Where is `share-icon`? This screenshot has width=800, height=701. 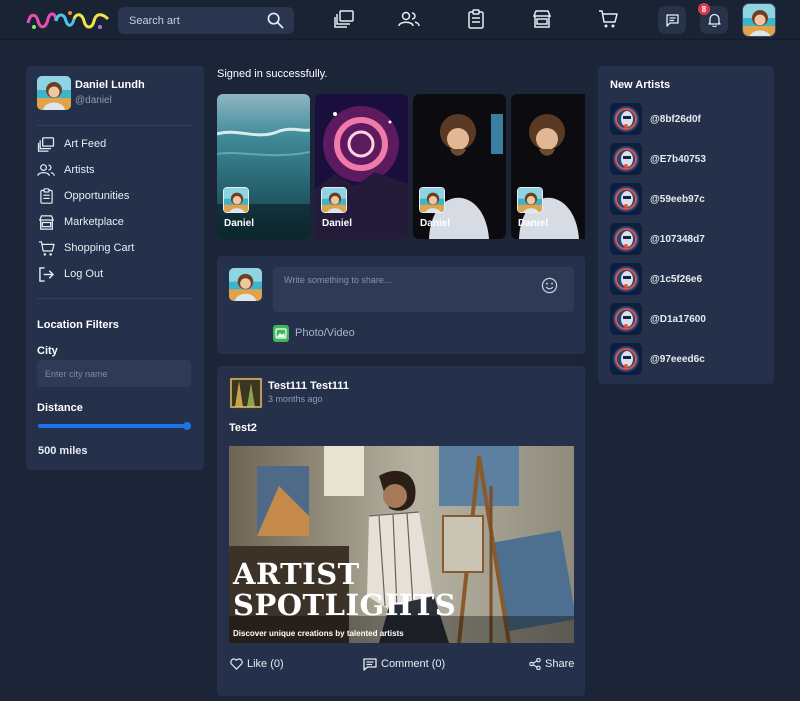
share-icon is located at coordinates (535, 664).